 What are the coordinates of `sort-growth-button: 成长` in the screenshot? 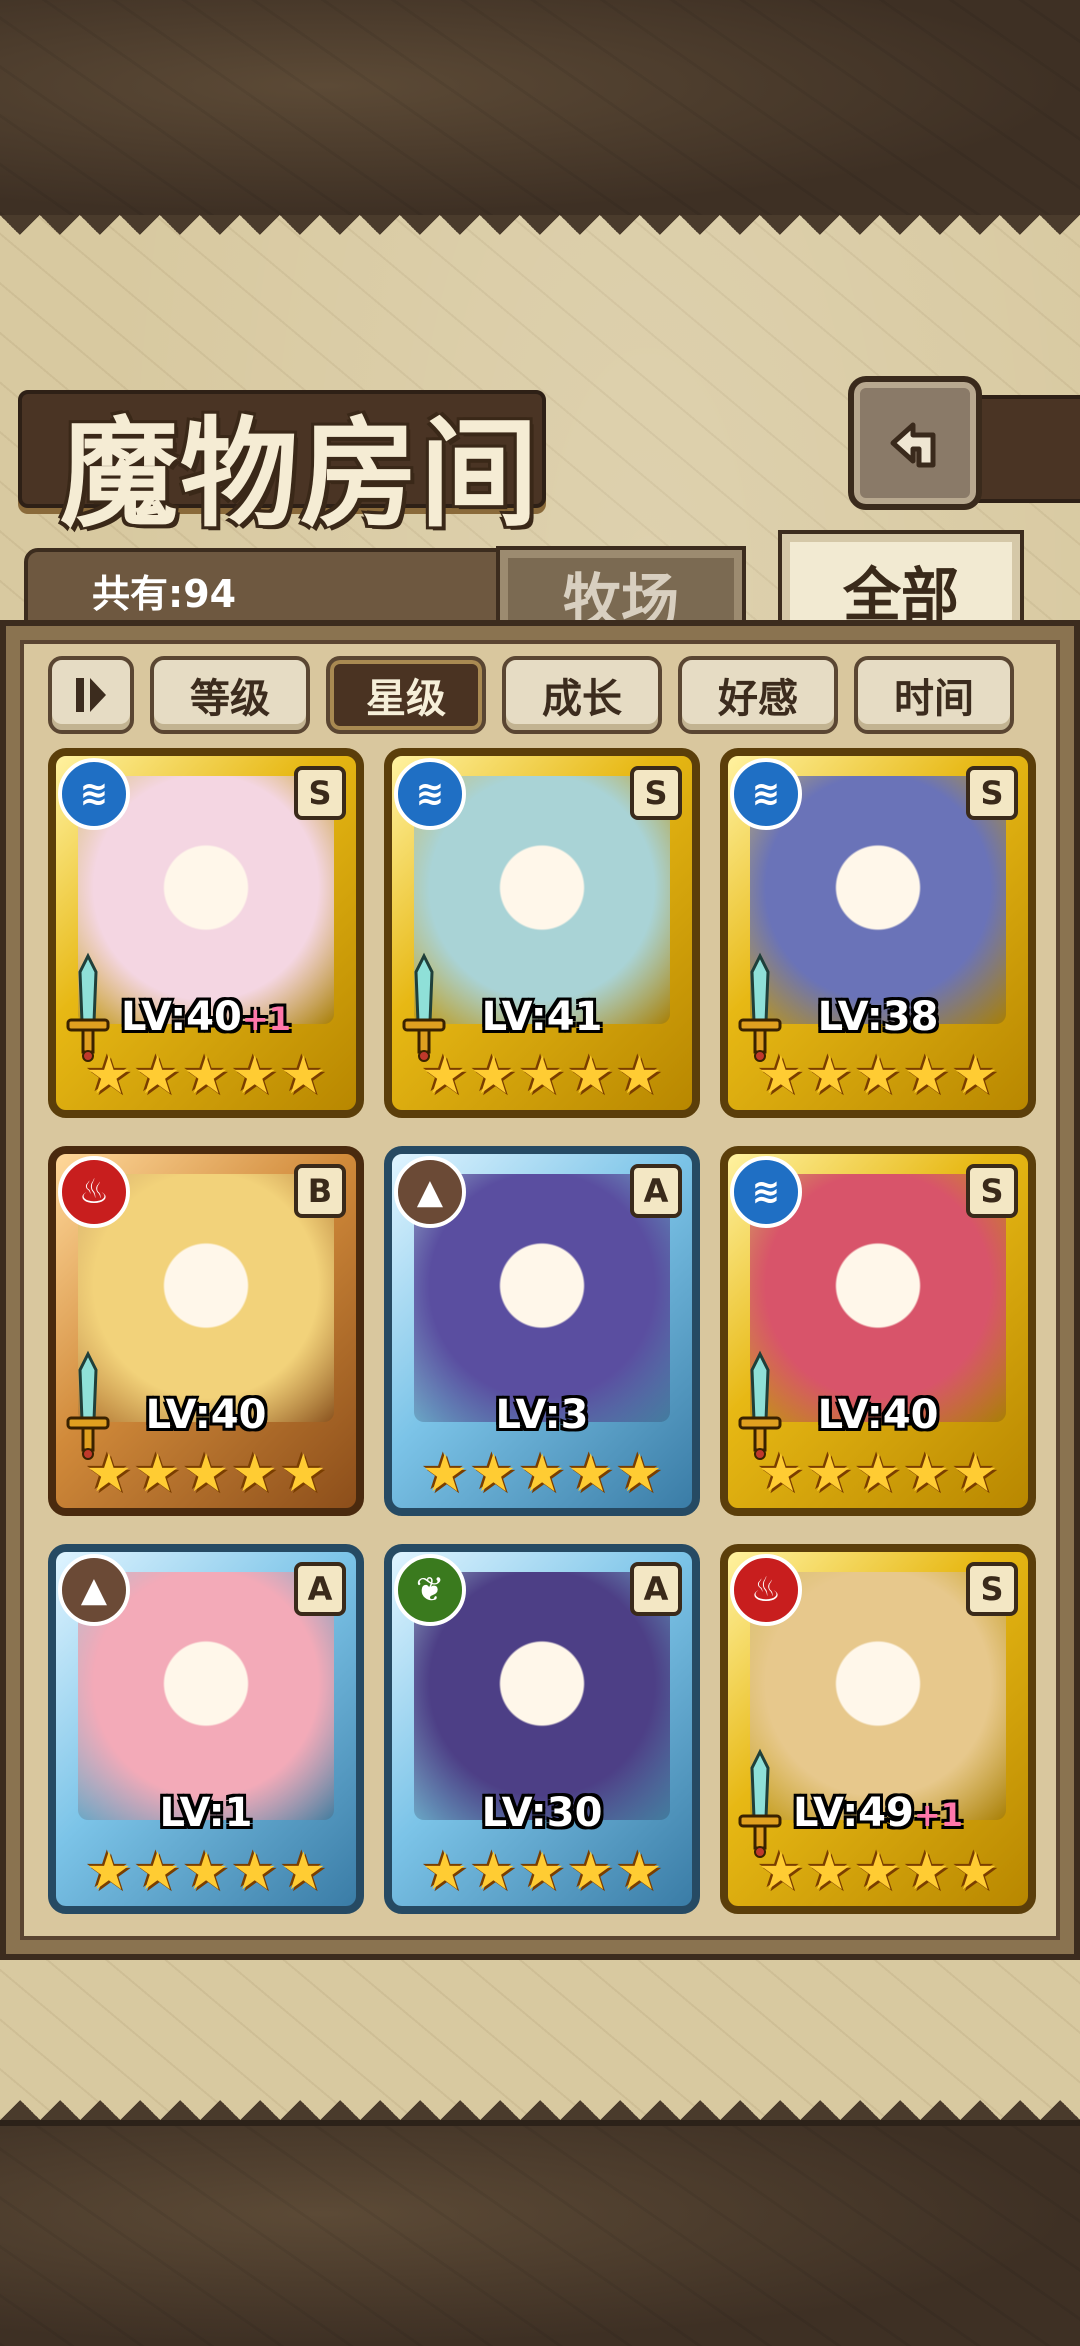 It's located at (582, 695).